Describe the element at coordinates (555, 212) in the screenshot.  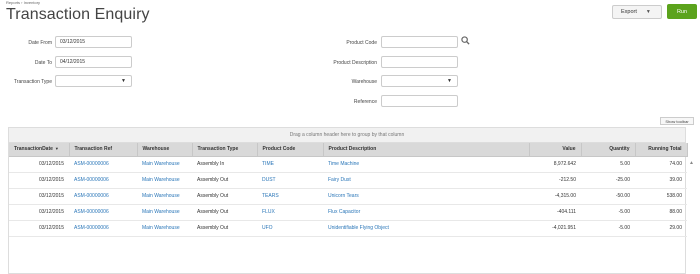
I see `cell-value: -404.111` at that location.